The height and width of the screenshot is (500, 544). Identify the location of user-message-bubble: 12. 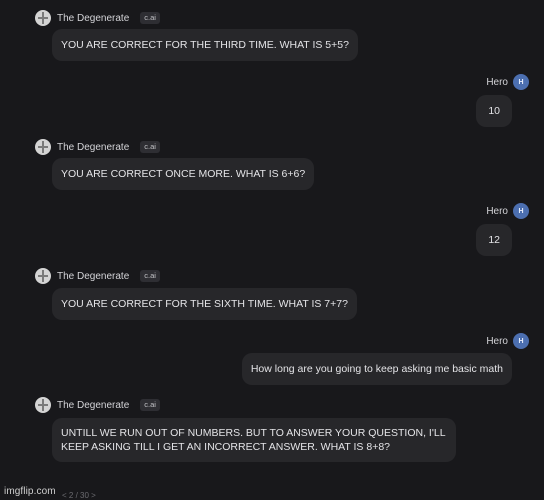
(494, 240).